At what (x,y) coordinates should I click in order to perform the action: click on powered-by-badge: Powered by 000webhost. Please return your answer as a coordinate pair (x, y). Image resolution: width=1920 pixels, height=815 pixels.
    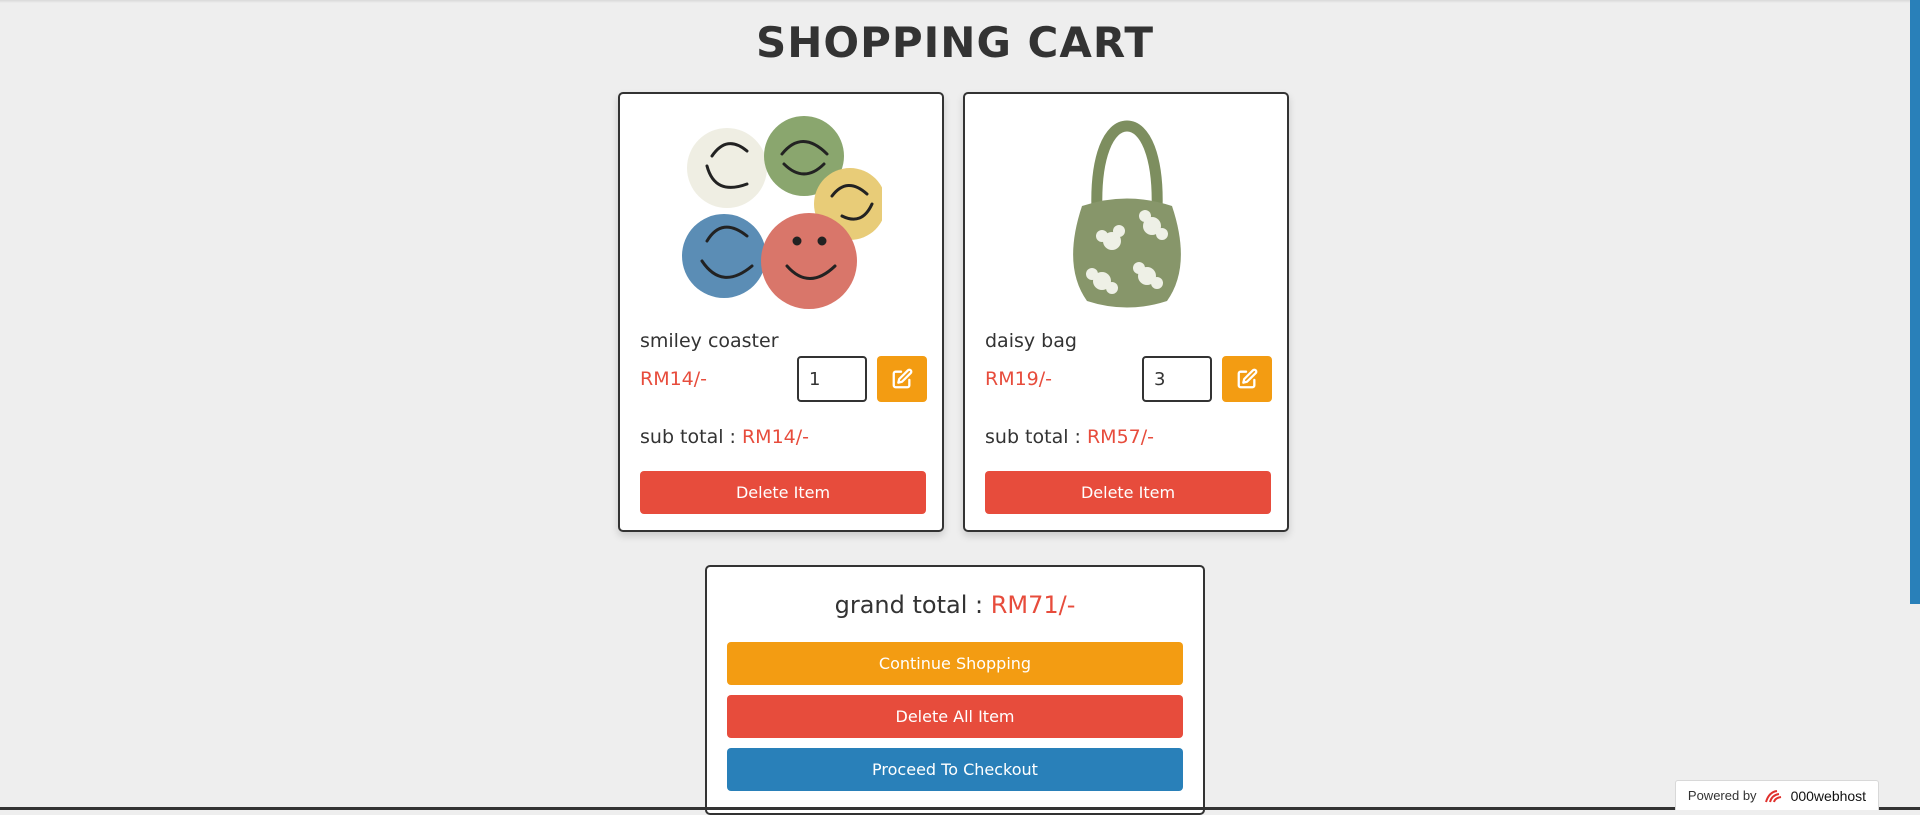
    Looking at the image, I should click on (1777, 795).